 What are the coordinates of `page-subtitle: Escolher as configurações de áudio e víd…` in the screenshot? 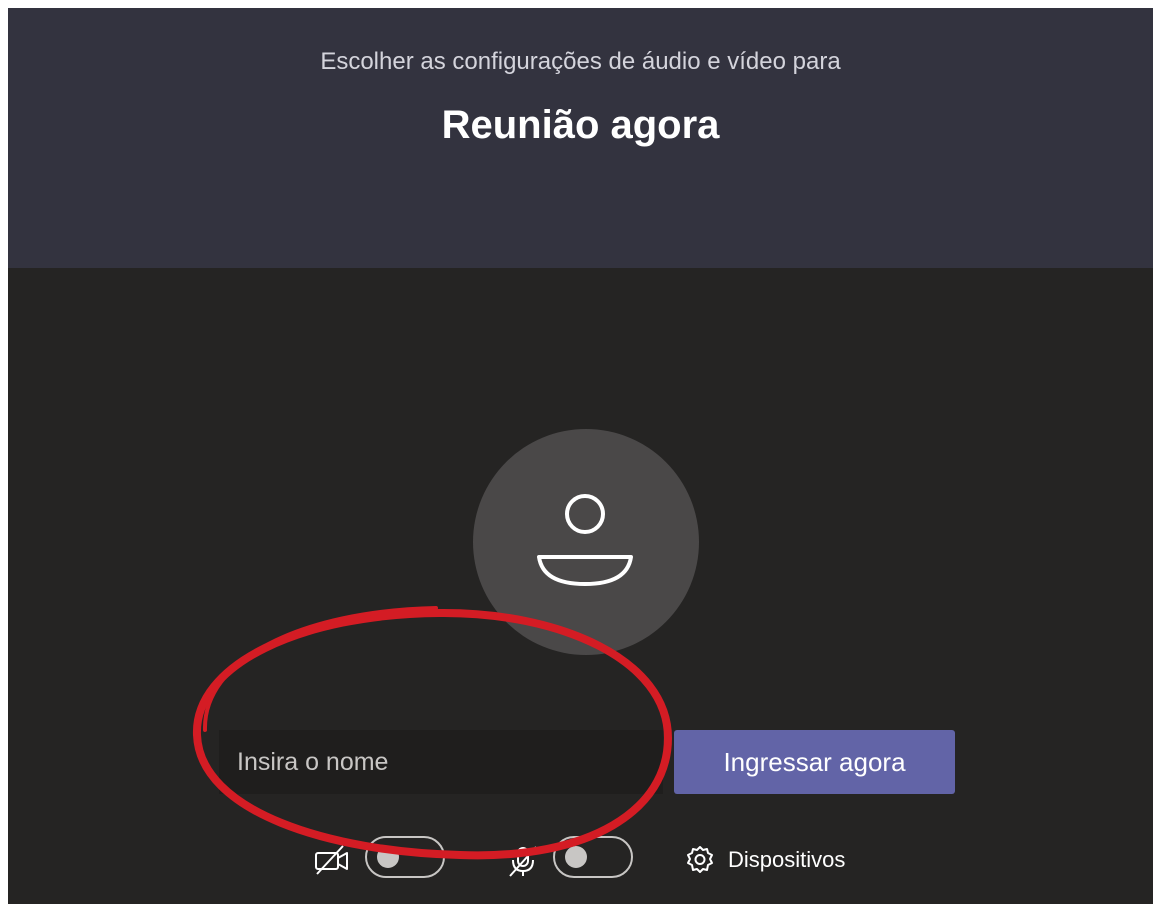 It's located at (580, 61).